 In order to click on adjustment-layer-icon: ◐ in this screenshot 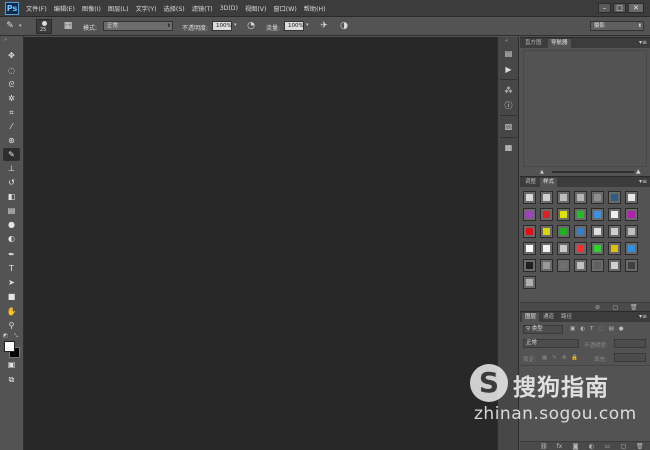, I will do `click(591, 446)`.